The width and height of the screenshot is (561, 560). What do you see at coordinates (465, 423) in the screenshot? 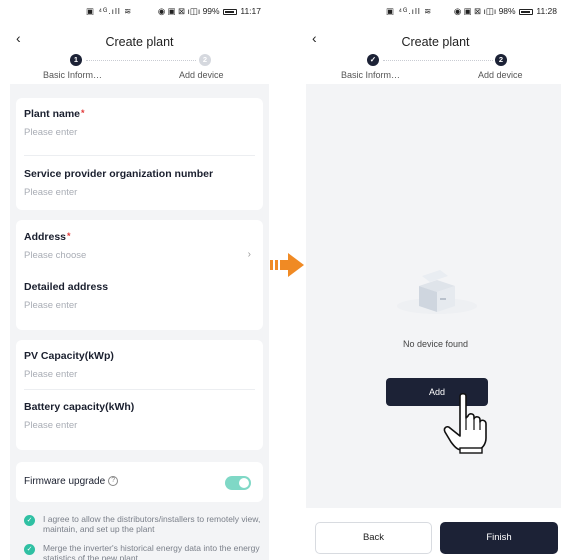
I see `pointing-hand-icon` at bounding box center [465, 423].